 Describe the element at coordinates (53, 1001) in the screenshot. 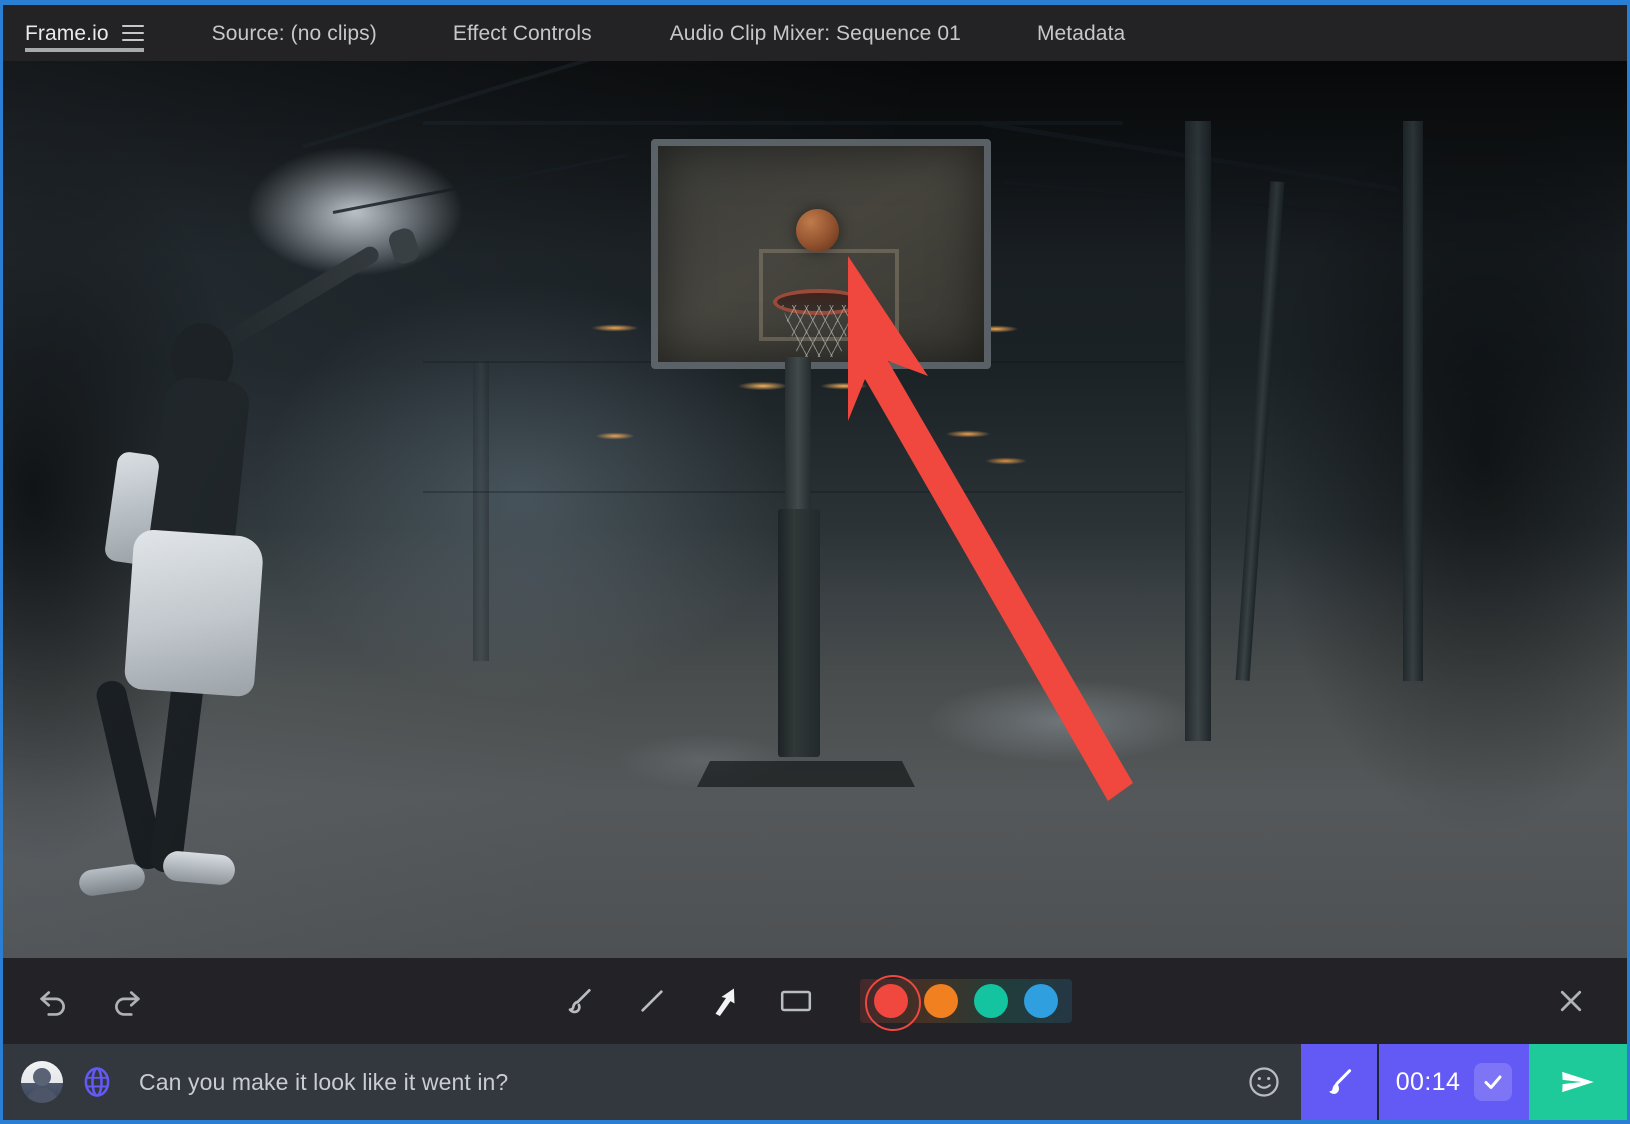

I see `undo-icon` at that location.